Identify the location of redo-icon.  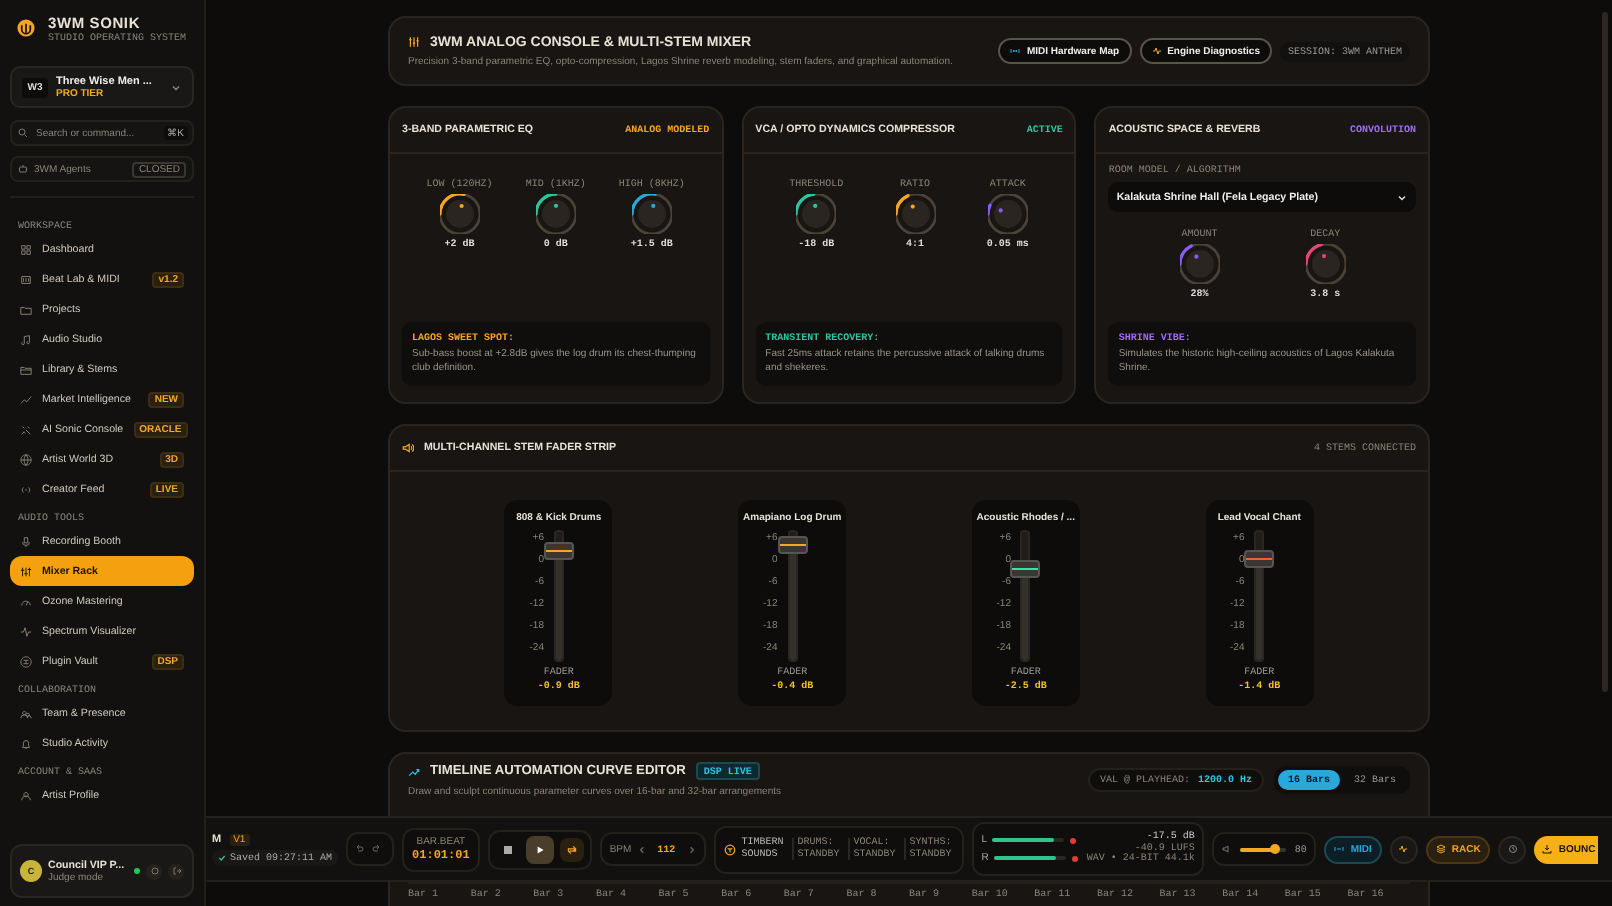
(377, 849).